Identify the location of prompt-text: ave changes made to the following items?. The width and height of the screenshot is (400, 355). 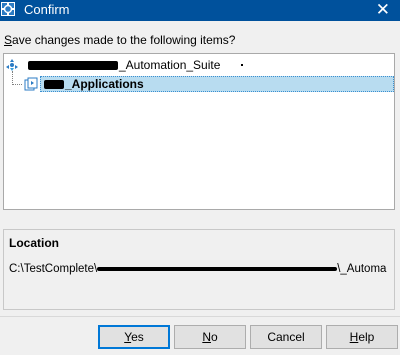
(124, 40).